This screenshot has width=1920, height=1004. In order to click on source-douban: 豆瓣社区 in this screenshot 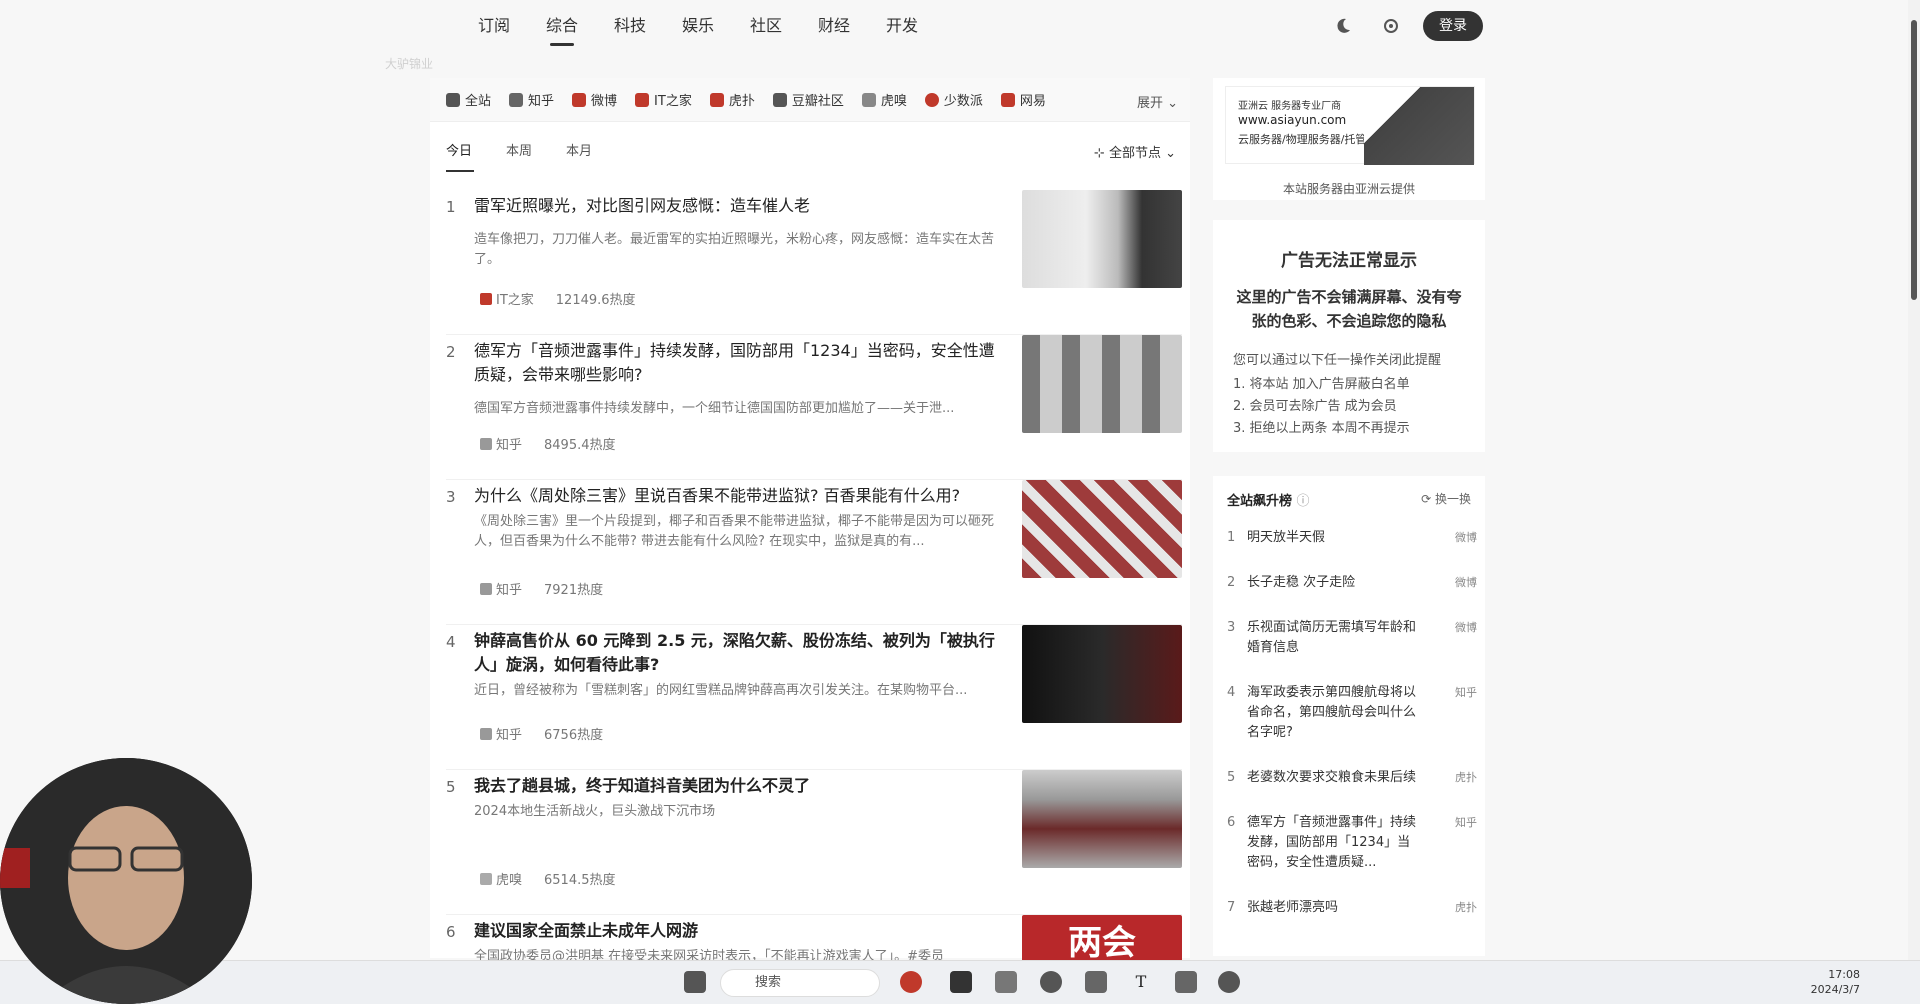, I will do `click(808, 99)`.